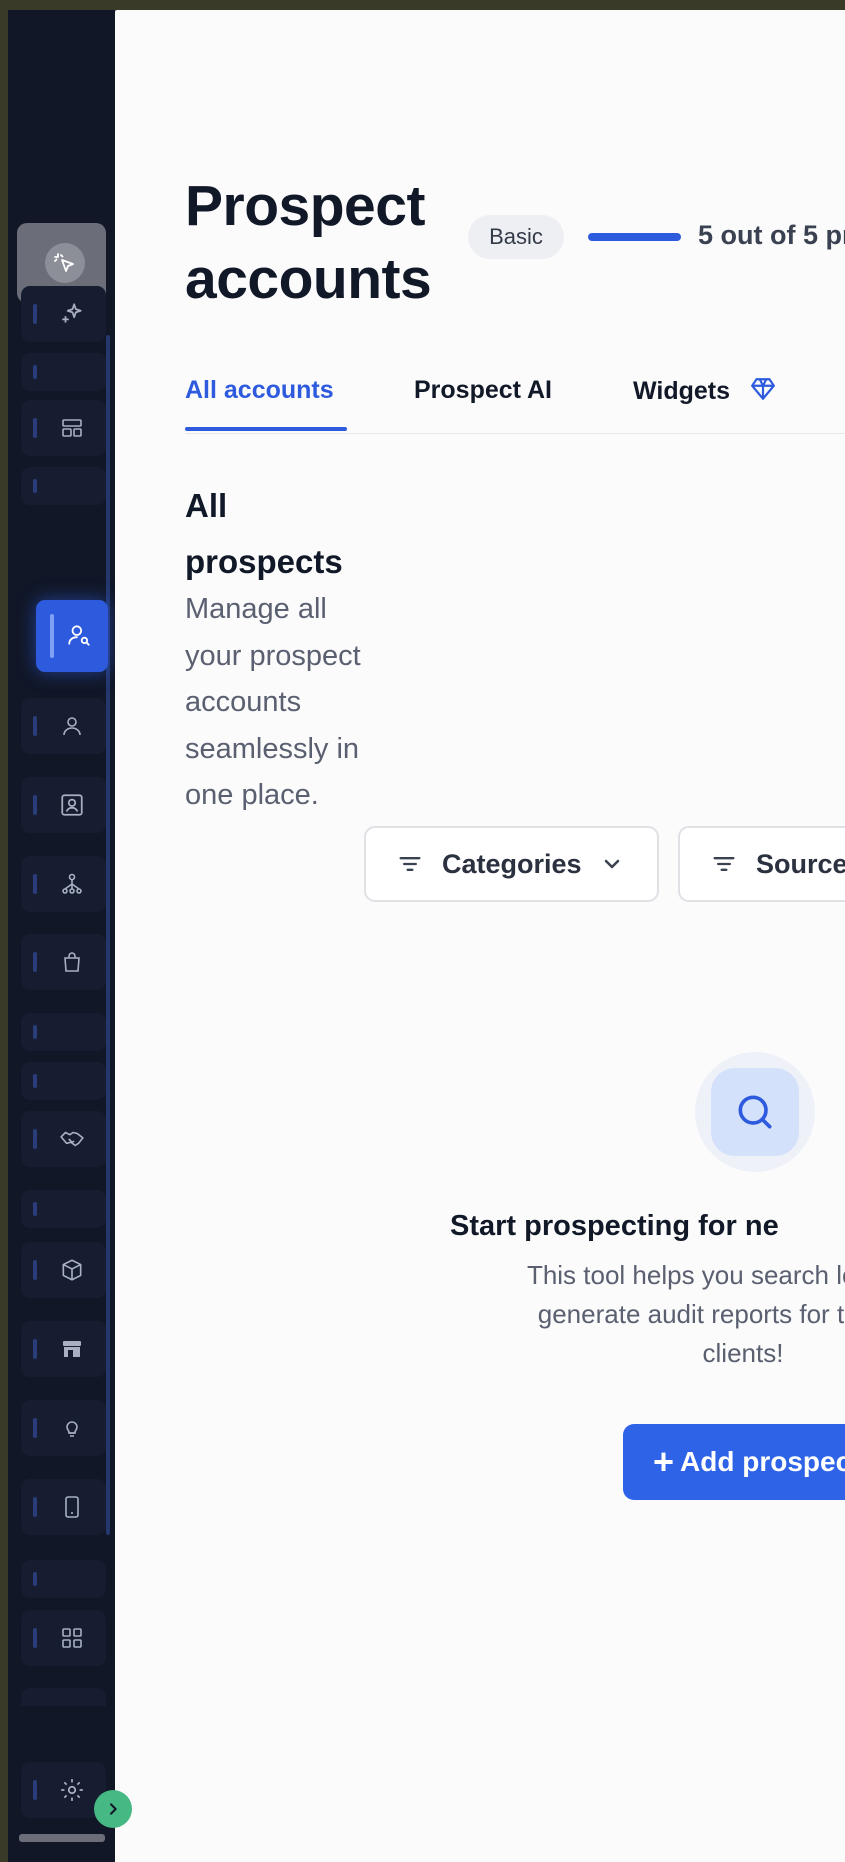 This screenshot has width=845, height=1862. What do you see at coordinates (72, 314) in the screenshot?
I see `sparkle-icon` at bounding box center [72, 314].